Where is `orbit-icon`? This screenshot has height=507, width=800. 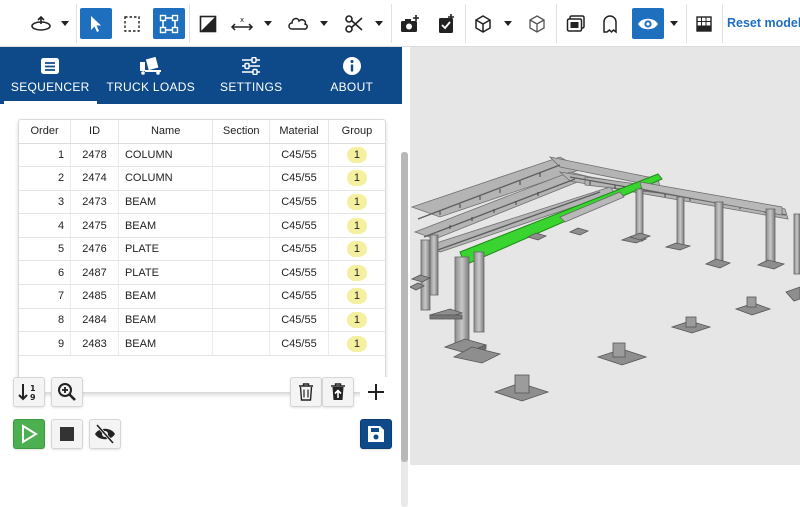 orbit-icon is located at coordinates (41, 23).